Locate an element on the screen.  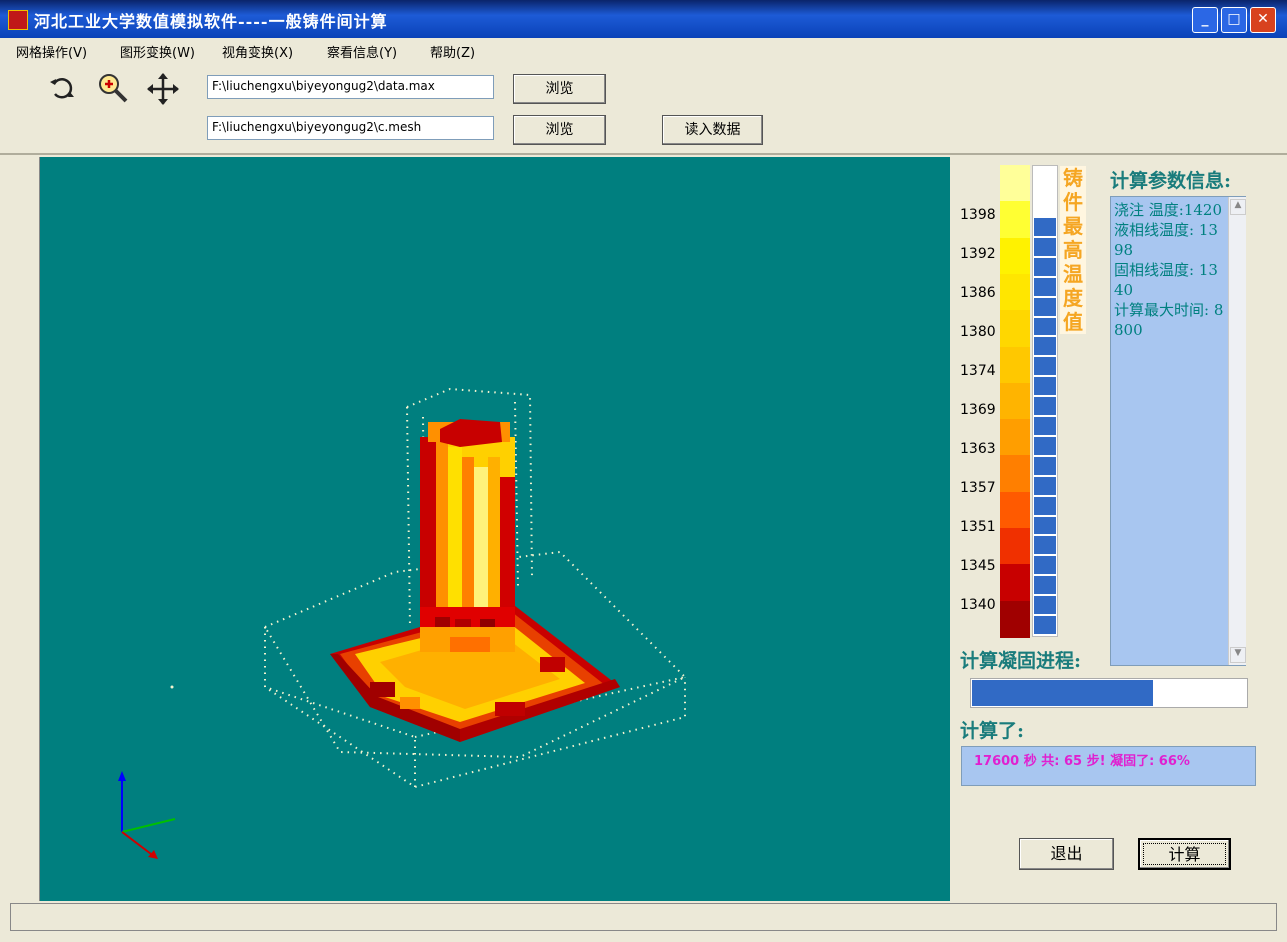
minimize-button: _ is located at coordinates (1205, 20).